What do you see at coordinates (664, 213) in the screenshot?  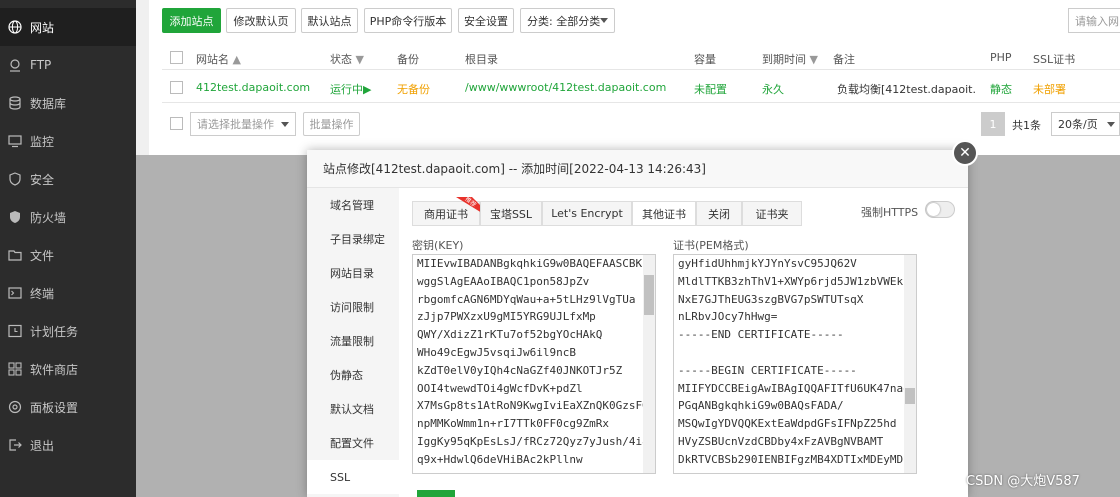 I see `tab-other-cert: 其他证书` at bounding box center [664, 213].